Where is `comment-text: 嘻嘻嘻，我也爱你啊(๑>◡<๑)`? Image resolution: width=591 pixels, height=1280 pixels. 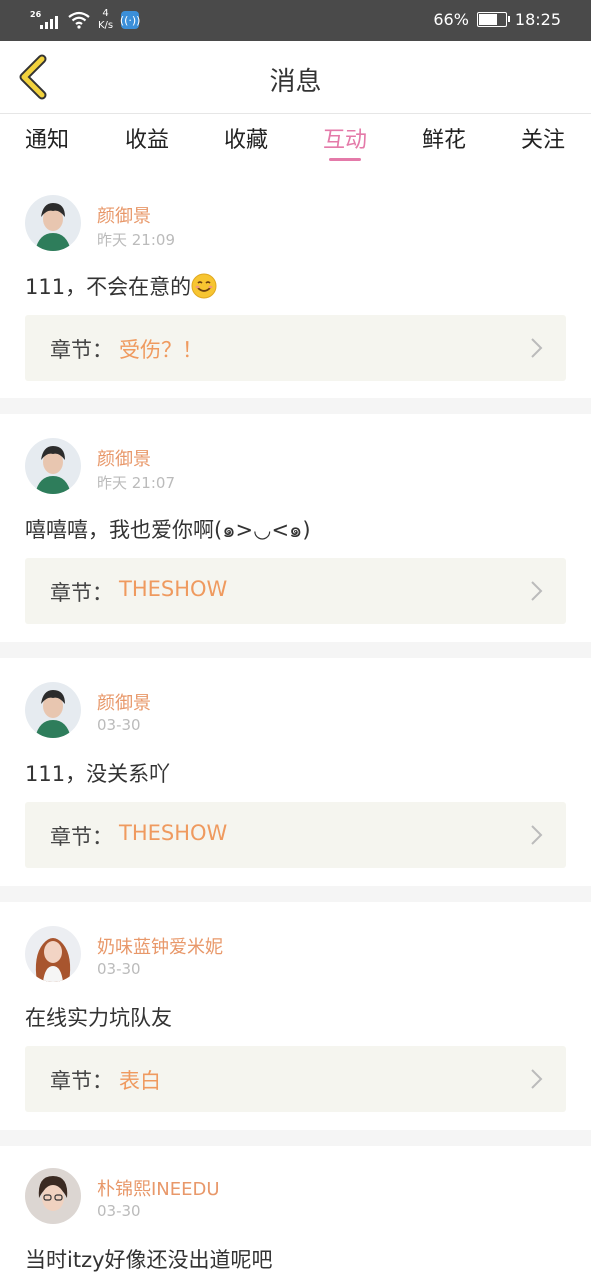
comment-text: 嘻嘻嘻，我也爱你啊(๑>◡<๑) is located at coordinates (168, 530).